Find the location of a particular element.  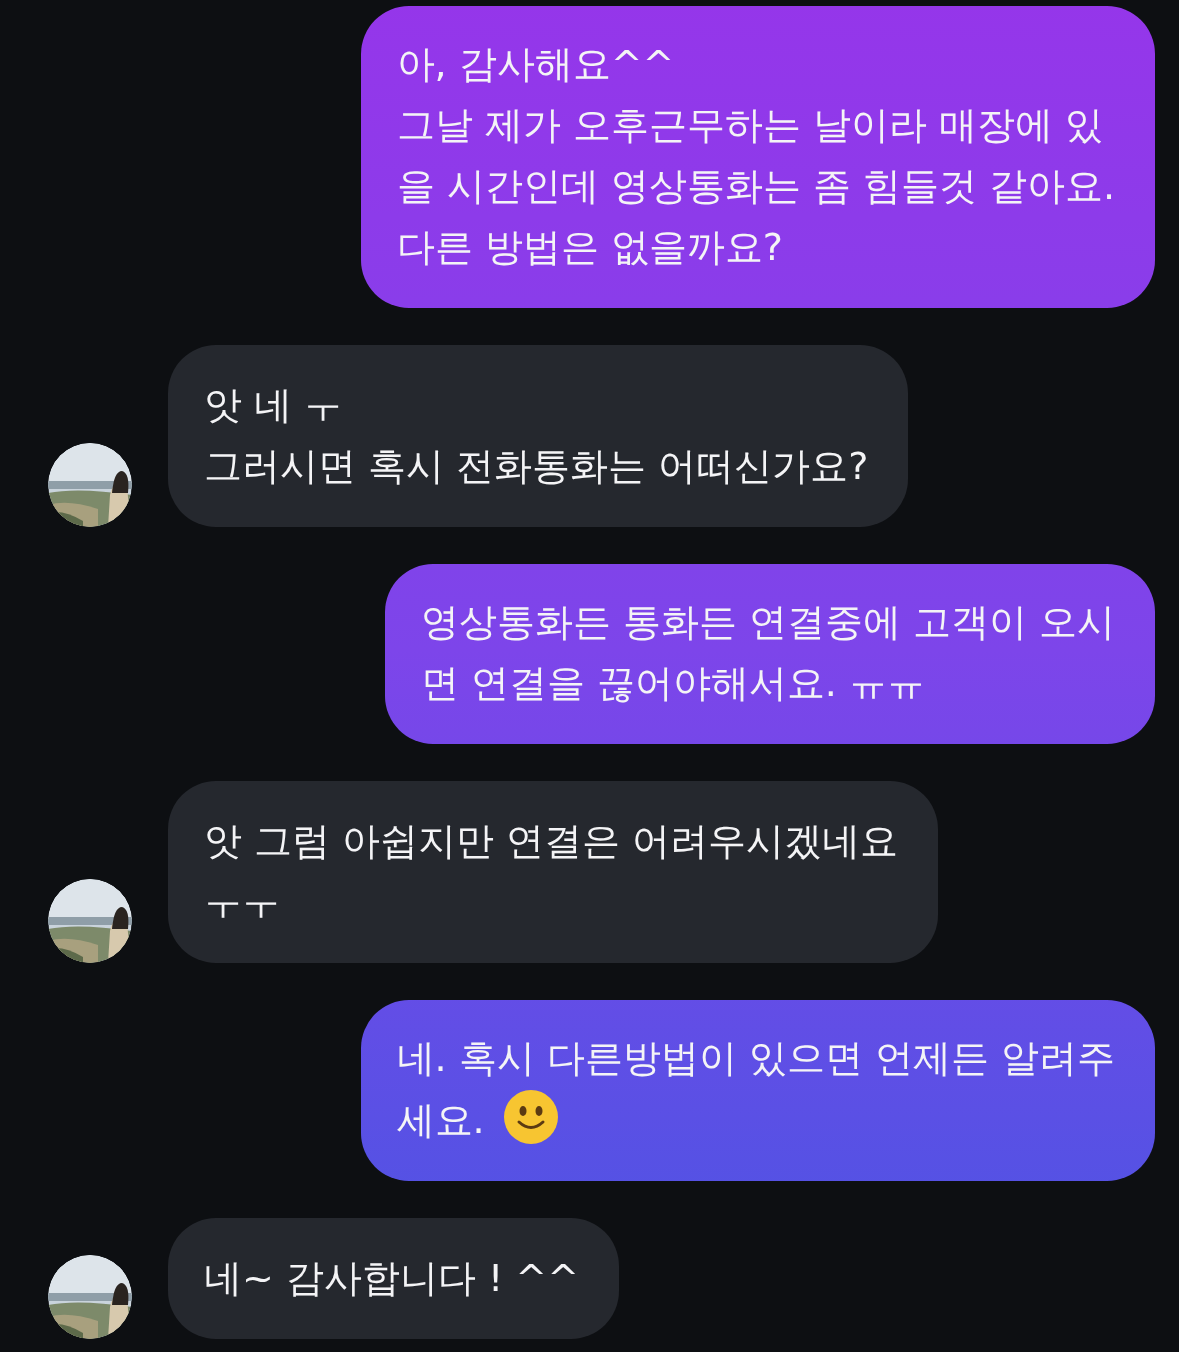

message-bubble: 영상통화든 통화든 연결중에 고객이 오시 면 연결을 끊어야해서요. ㅠㅠ is located at coordinates (769, 654).